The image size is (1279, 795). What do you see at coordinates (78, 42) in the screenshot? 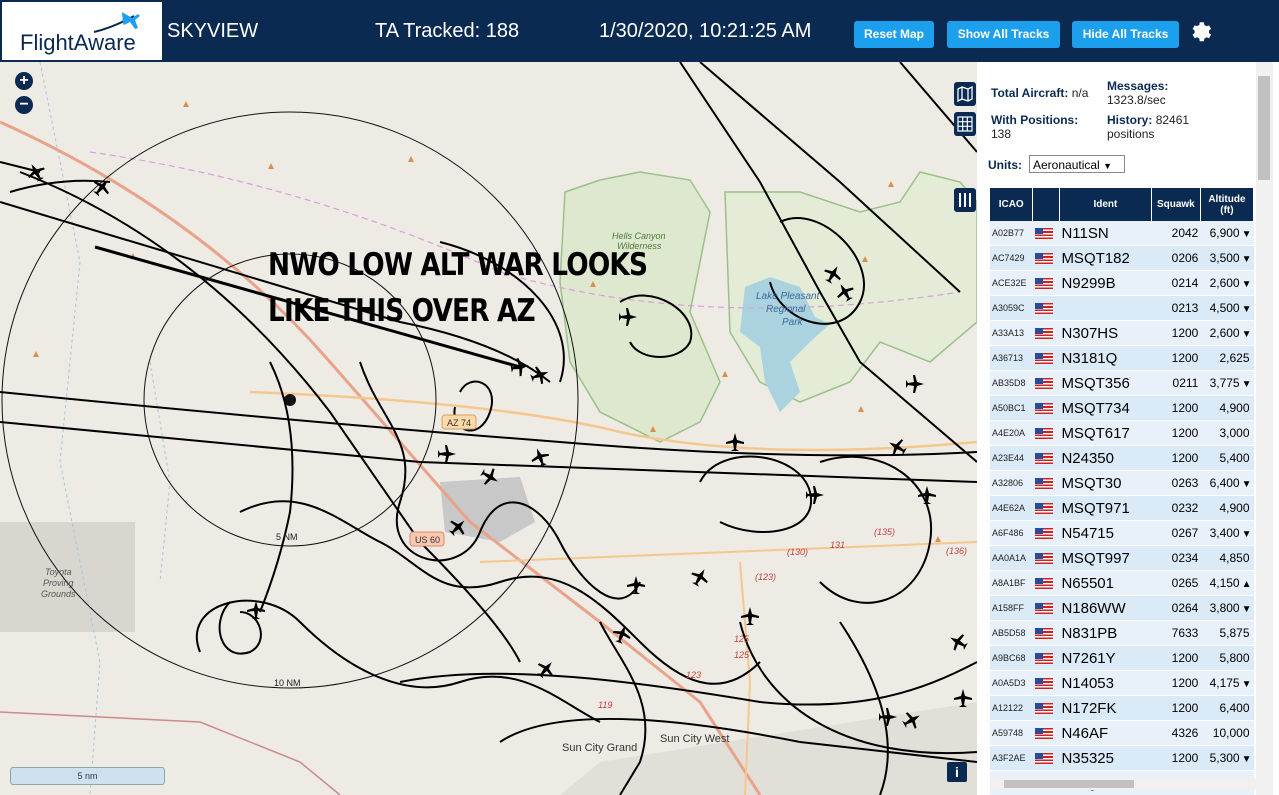
I see `logo-text: FlightAware` at bounding box center [78, 42].